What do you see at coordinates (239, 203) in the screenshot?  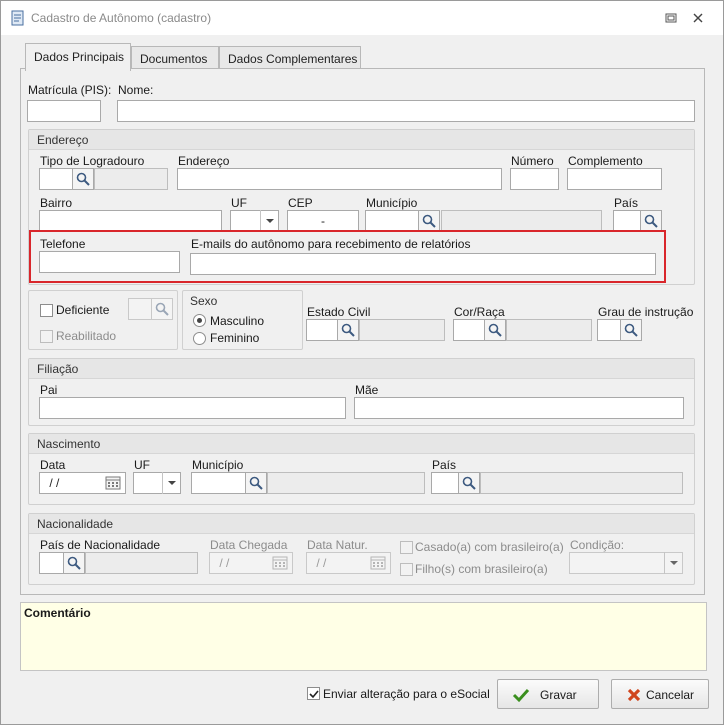 I see `uf-label: UF` at bounding box center [239, 203].